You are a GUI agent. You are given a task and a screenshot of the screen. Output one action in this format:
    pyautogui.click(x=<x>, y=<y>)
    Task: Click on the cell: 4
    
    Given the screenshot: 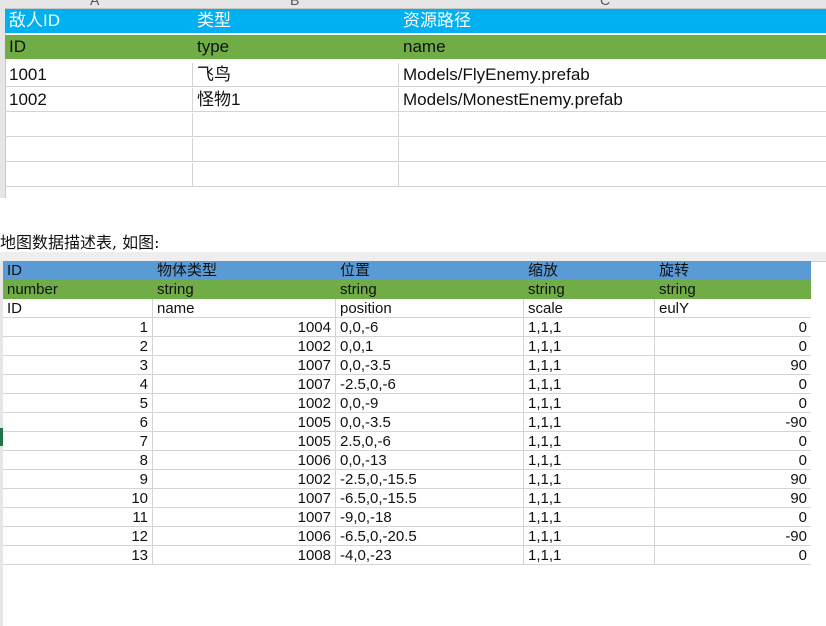 What is the action you would take?
    pyautogui.click(x=78, y=384)
    